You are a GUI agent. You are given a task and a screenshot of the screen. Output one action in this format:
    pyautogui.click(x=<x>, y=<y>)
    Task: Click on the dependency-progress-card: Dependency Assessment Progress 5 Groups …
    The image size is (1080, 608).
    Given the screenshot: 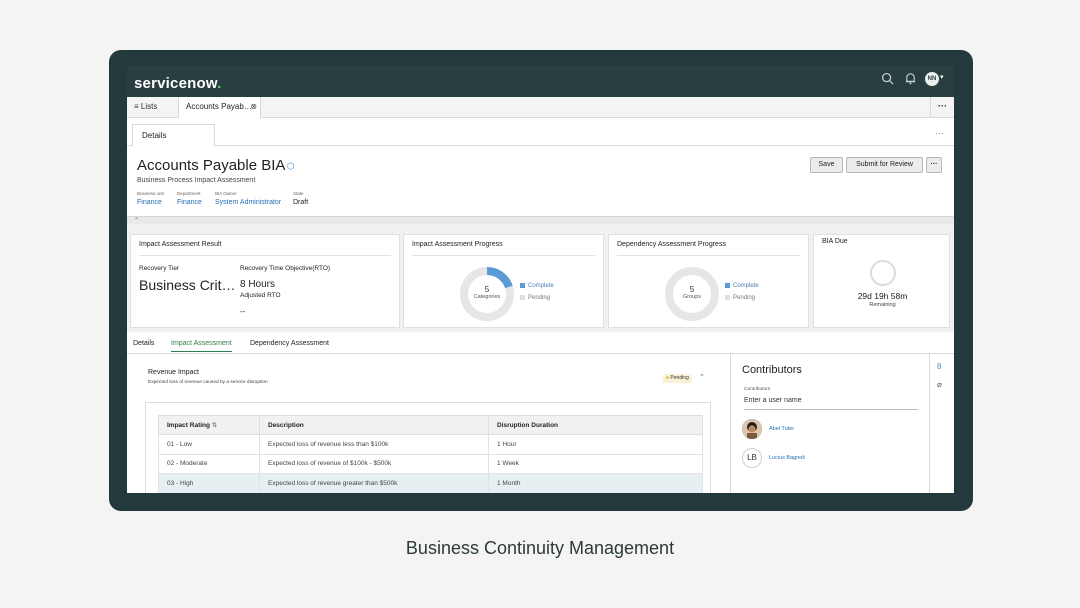 What is the action you would take?
    pyautogui.click(x=708, y=281)
    